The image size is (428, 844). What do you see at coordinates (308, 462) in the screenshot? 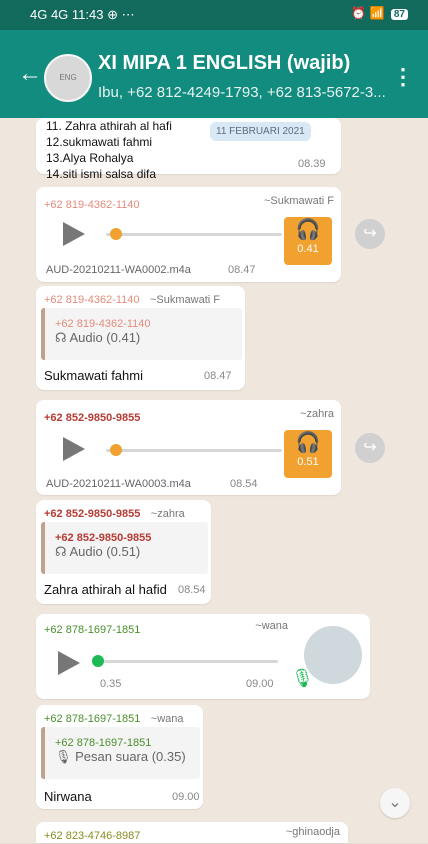
I see `audio-duration: 0.51` at bounding box center [308, 462].